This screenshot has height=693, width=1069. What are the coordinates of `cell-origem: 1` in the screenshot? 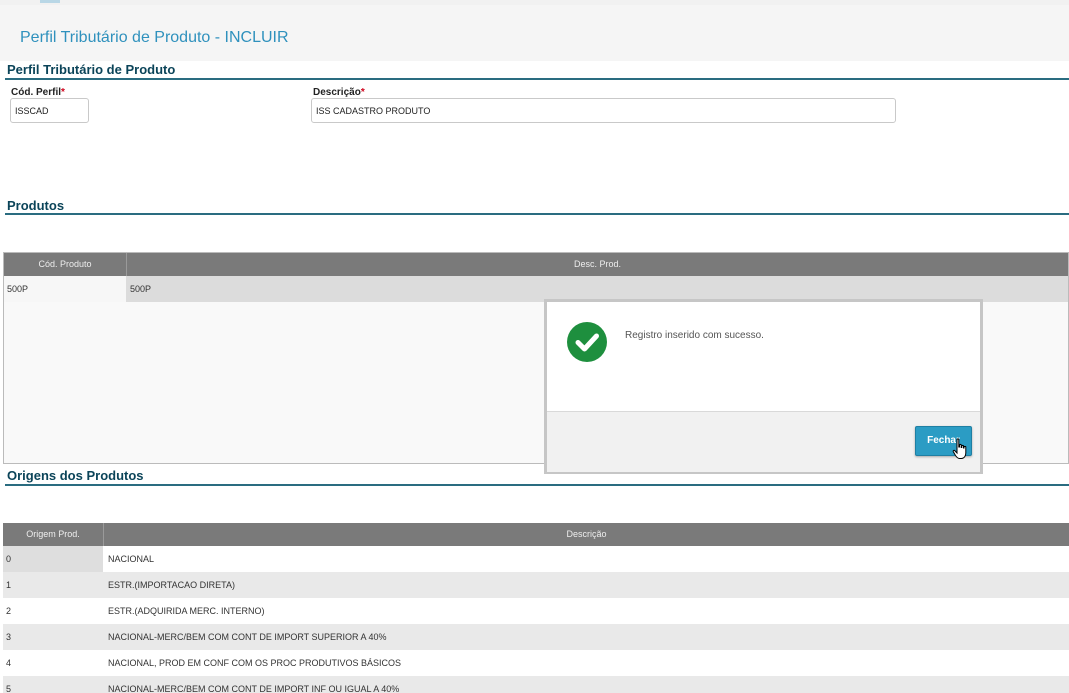 It's located at (53, 585).